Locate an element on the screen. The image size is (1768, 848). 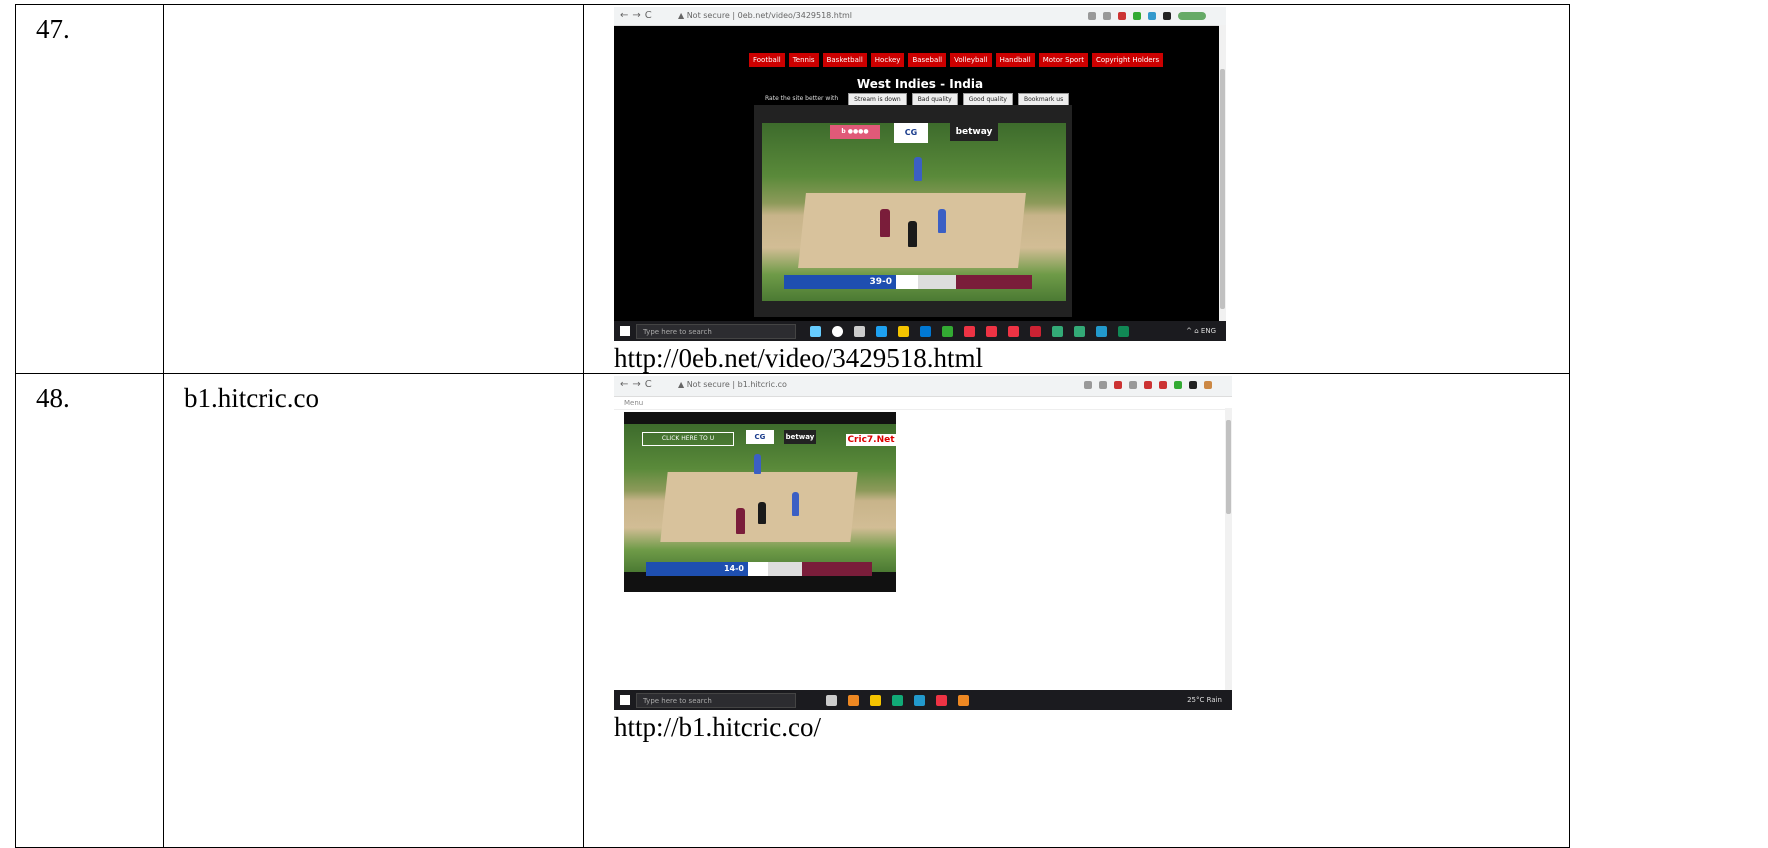
video-frame: b ●●●● CG betway 39-0 is located at coordinates (913, 211).